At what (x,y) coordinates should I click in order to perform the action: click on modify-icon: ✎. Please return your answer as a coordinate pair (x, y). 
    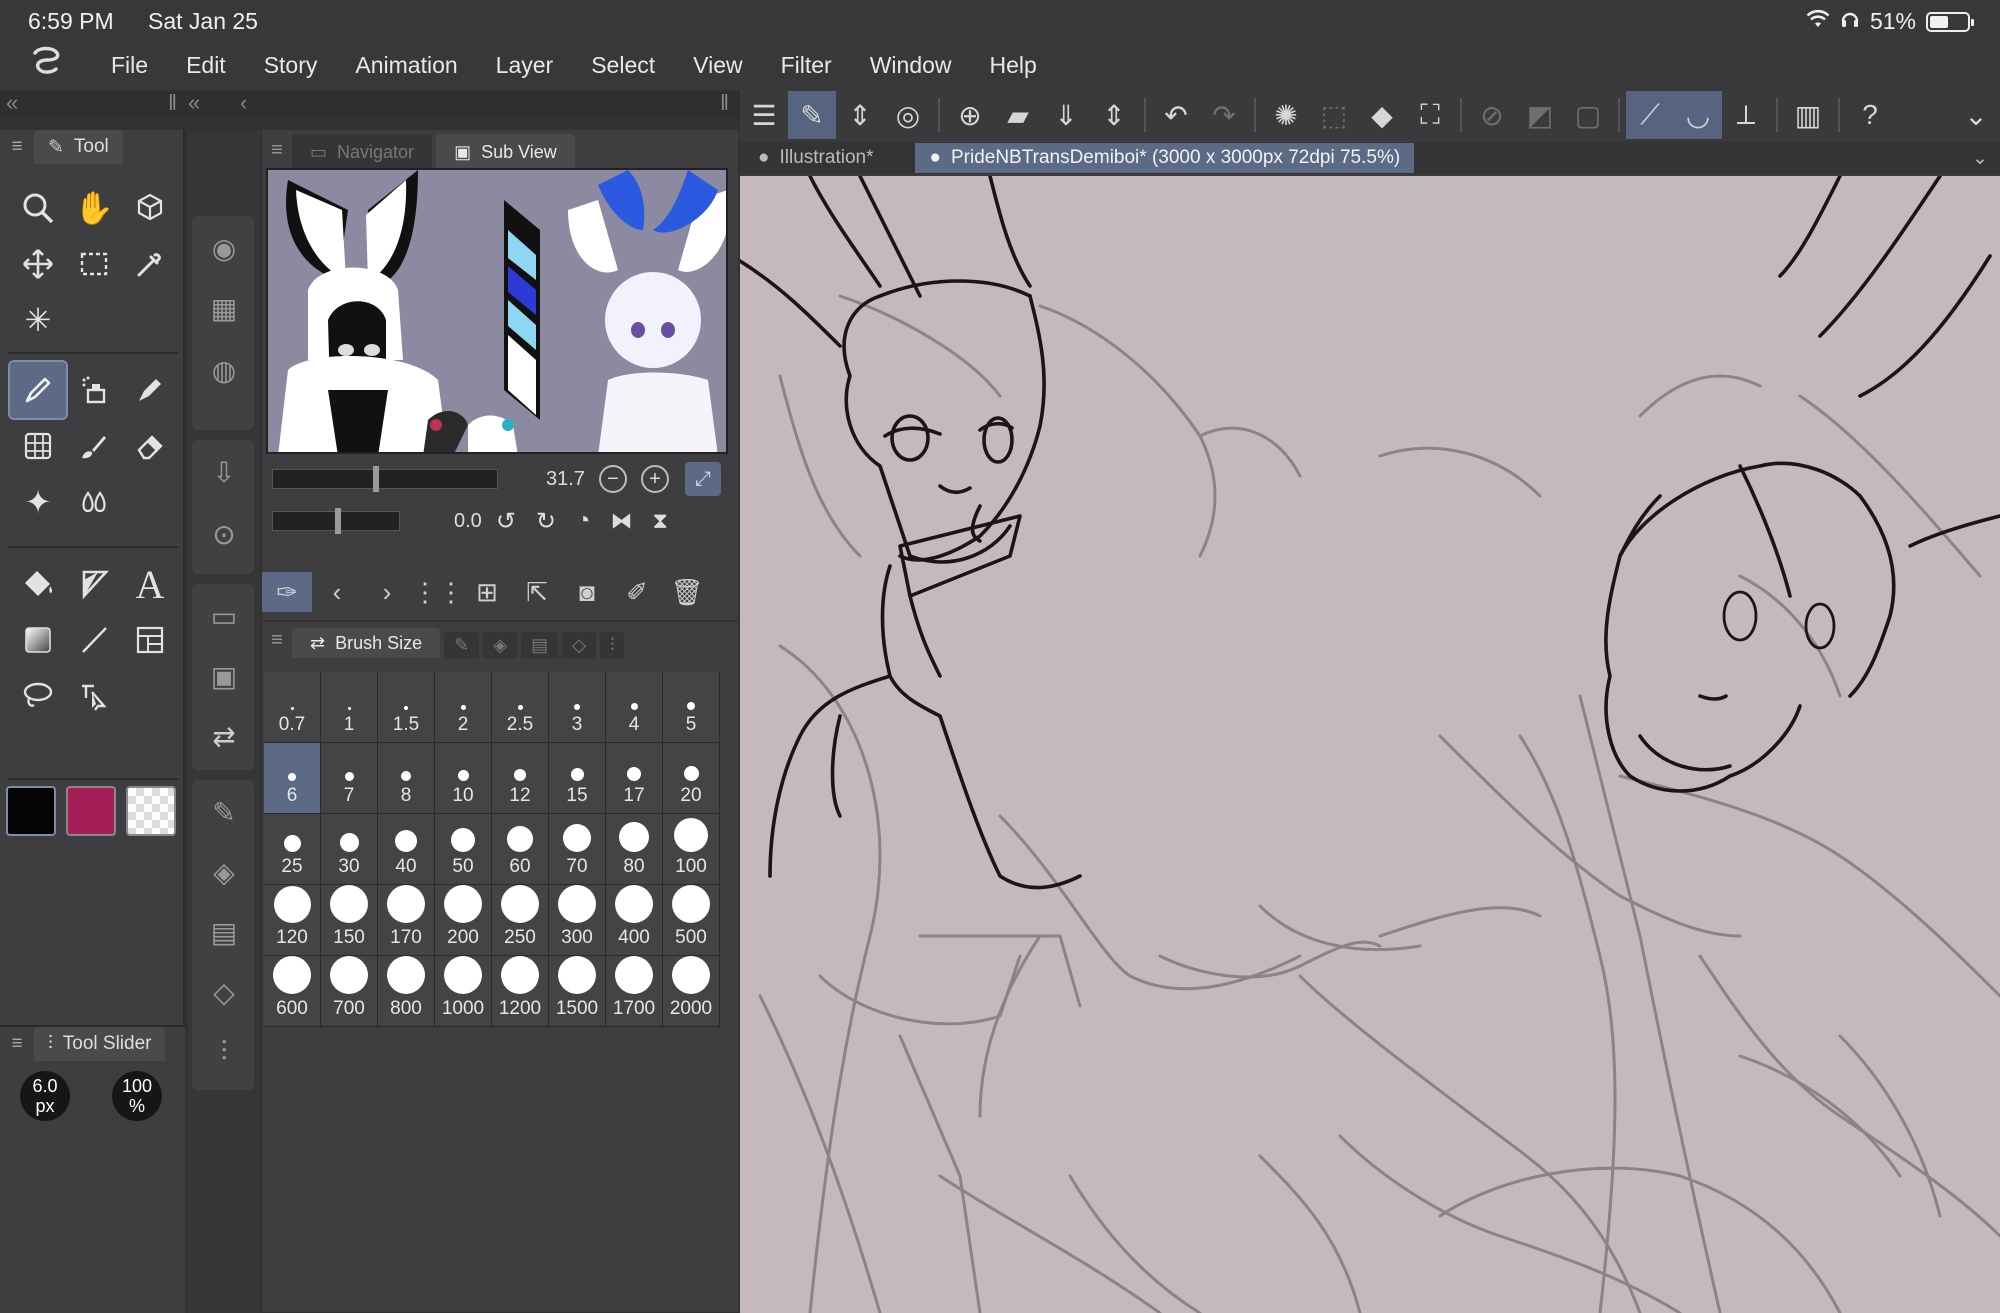
    Looking at the image, I should click on (812, 115).